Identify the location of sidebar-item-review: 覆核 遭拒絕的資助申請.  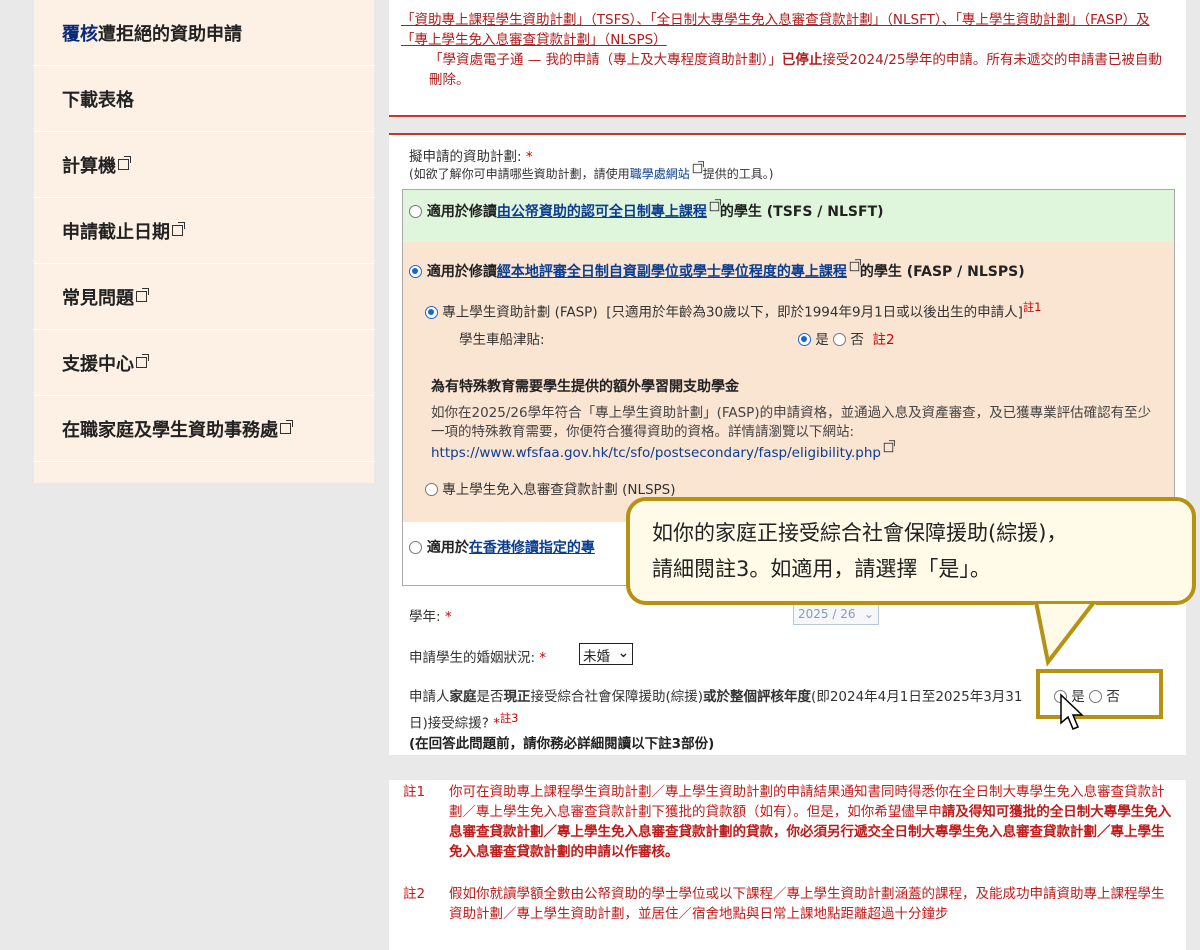
(204, 33).